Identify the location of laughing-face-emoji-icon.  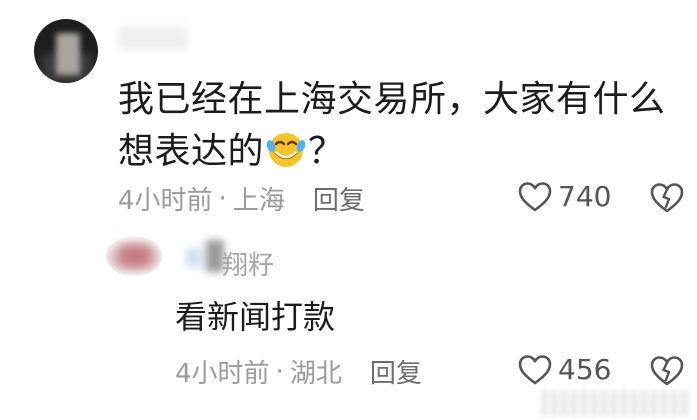
(286, 150).